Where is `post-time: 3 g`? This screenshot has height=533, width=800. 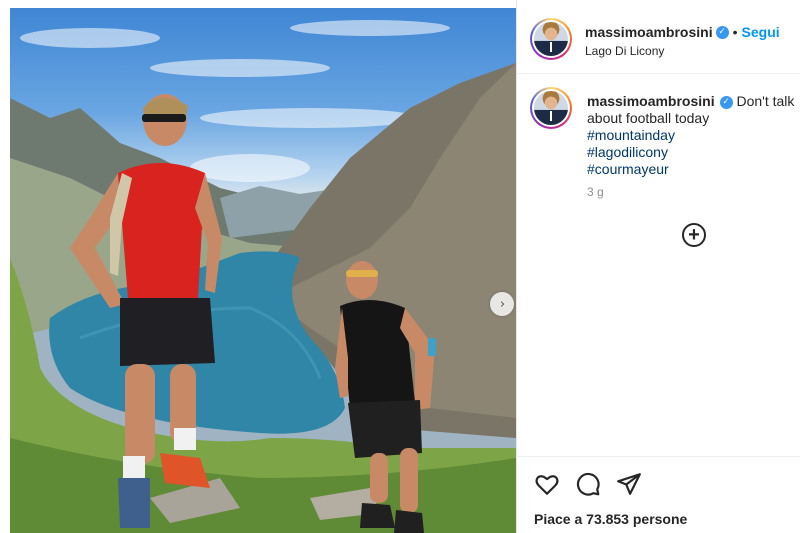 post-time: 3 g is located at coordinates (595, 192).